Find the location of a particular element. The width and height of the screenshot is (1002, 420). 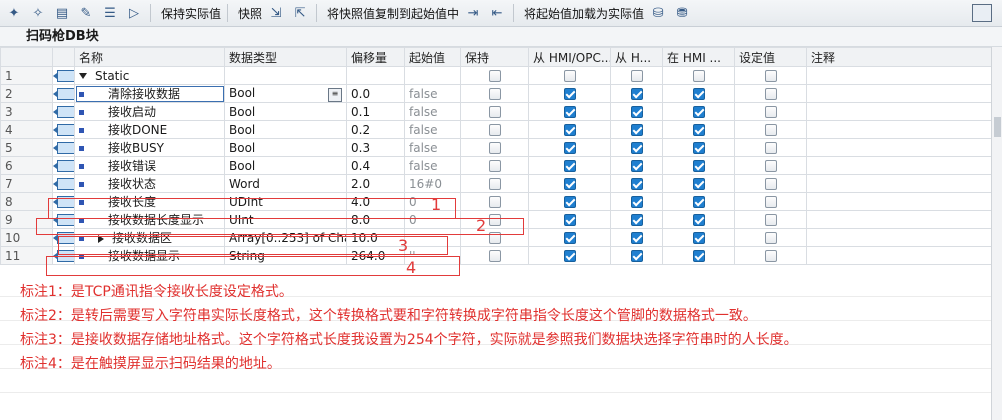

snapshot-compare-icon: ⇱ is located at coordinates (300, 13).